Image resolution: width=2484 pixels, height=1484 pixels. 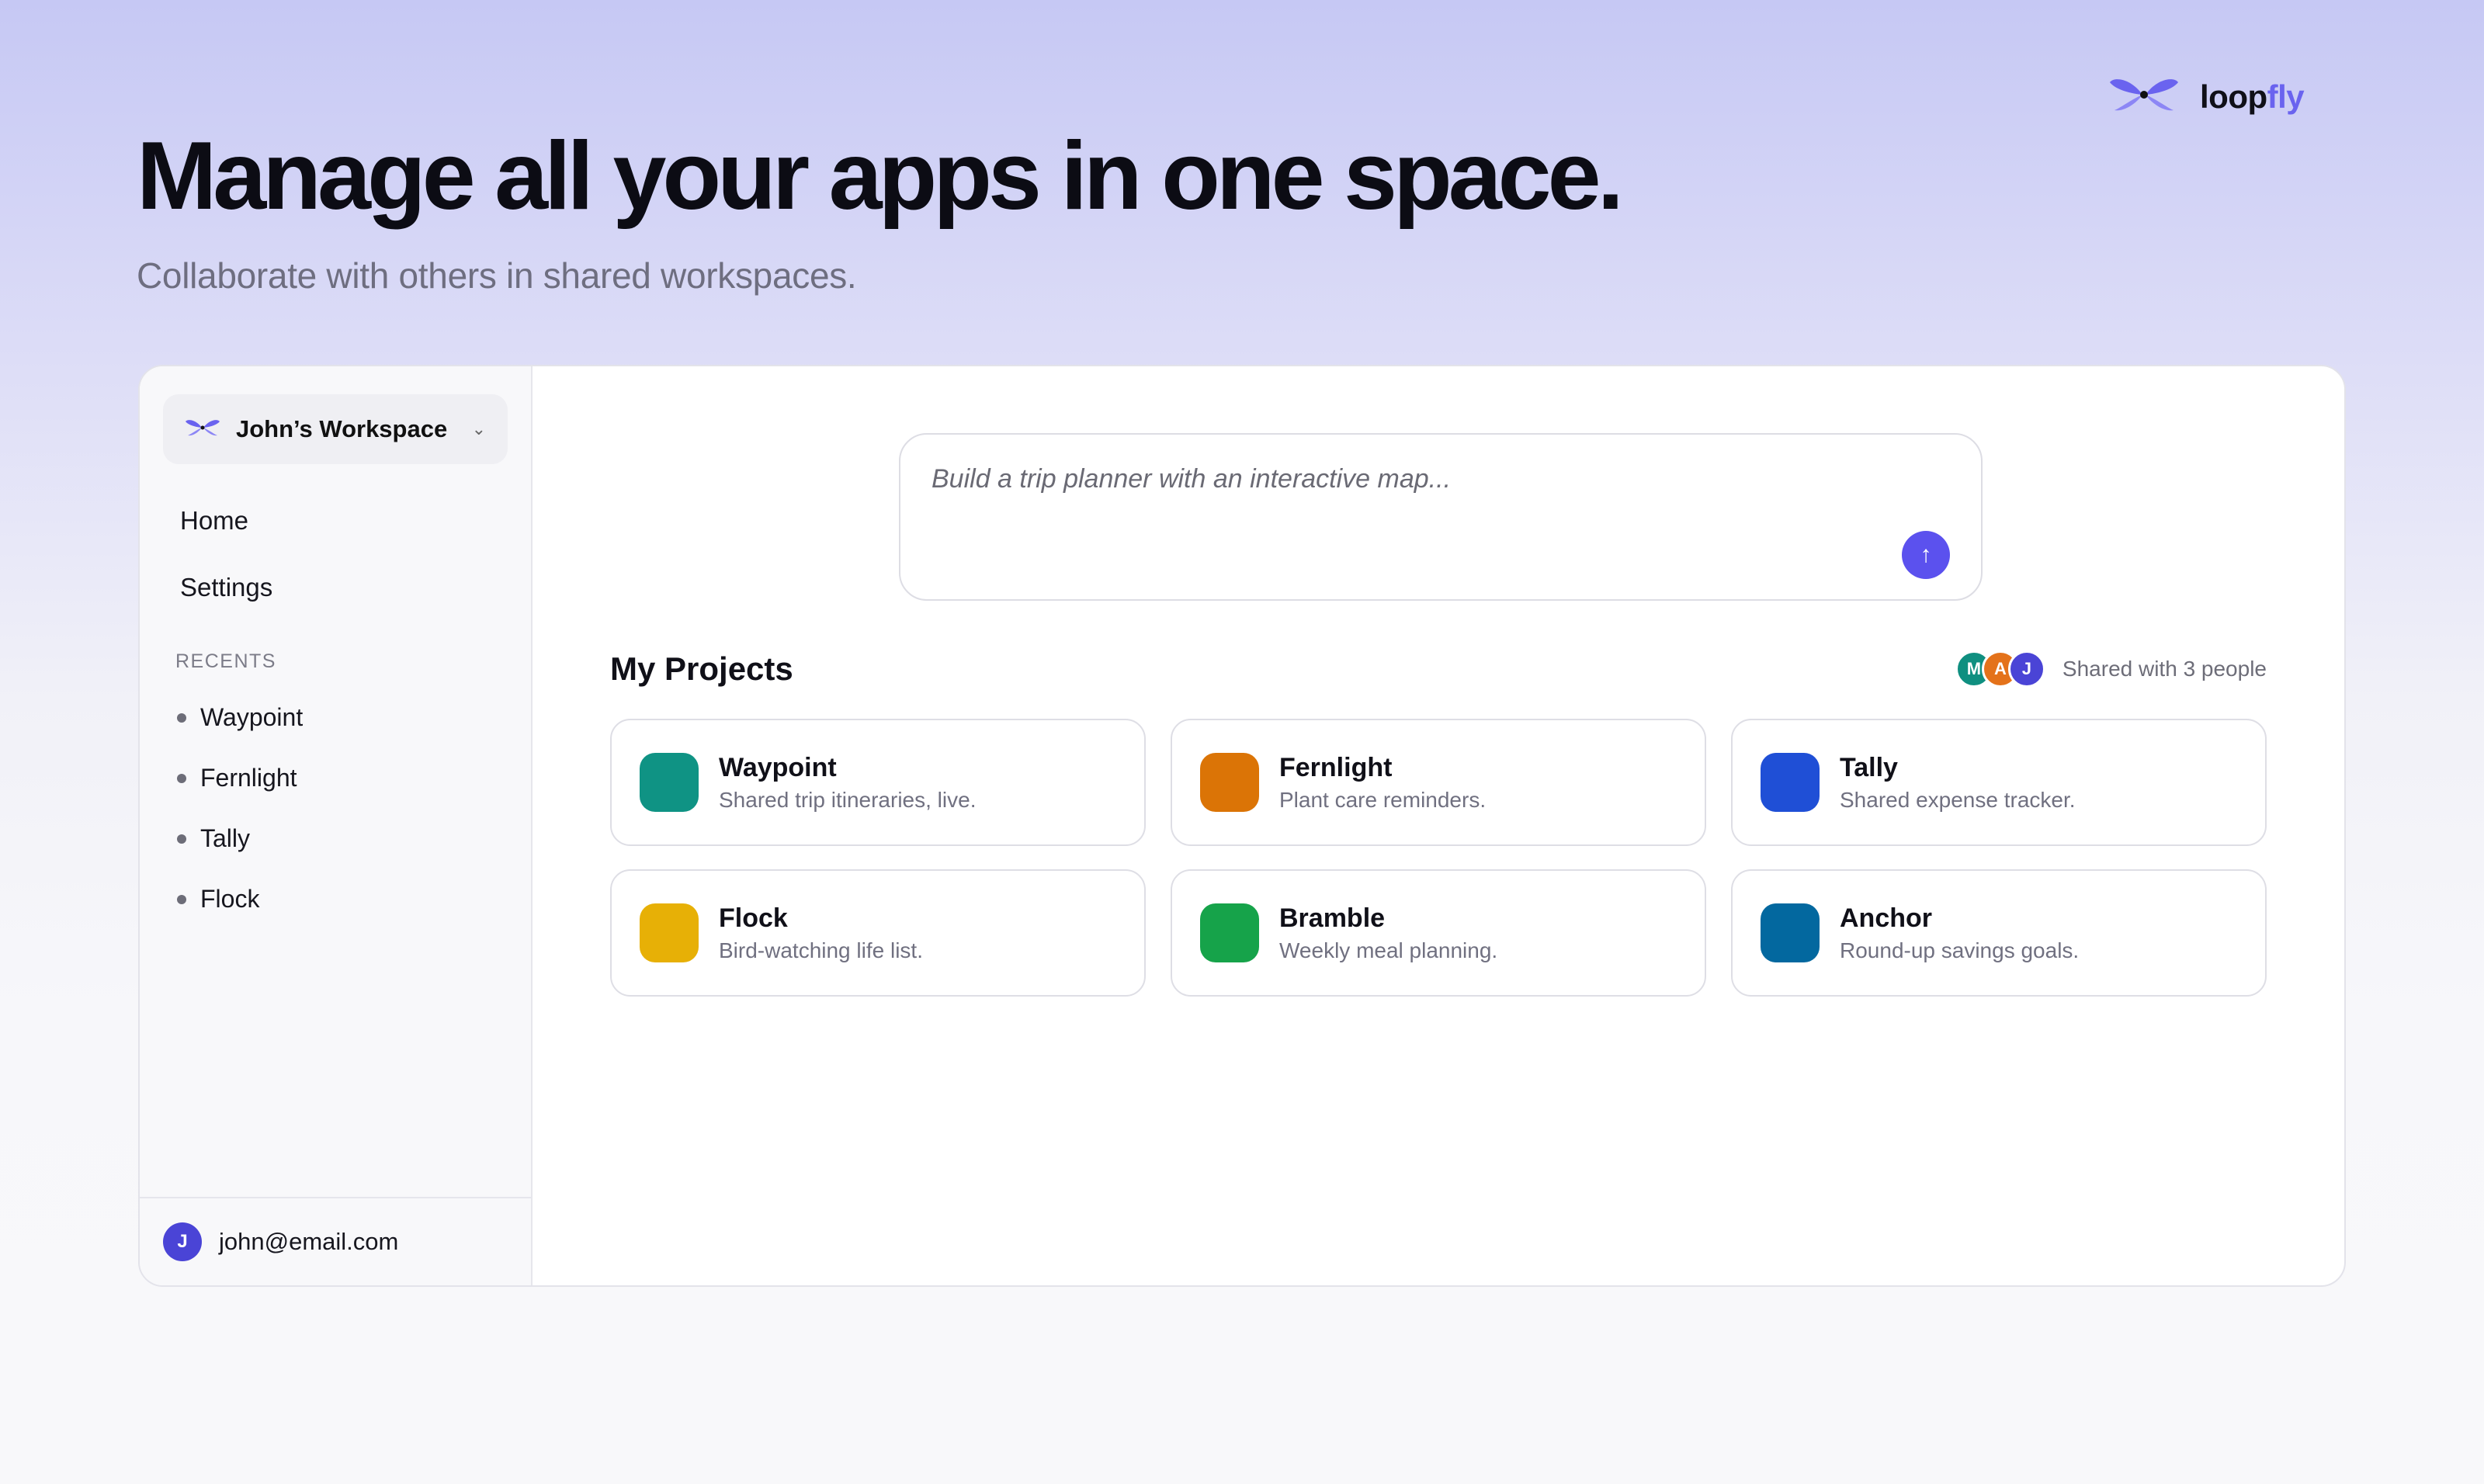 I want to click on recent-item-label: Tally, so click(x=225, y=838).